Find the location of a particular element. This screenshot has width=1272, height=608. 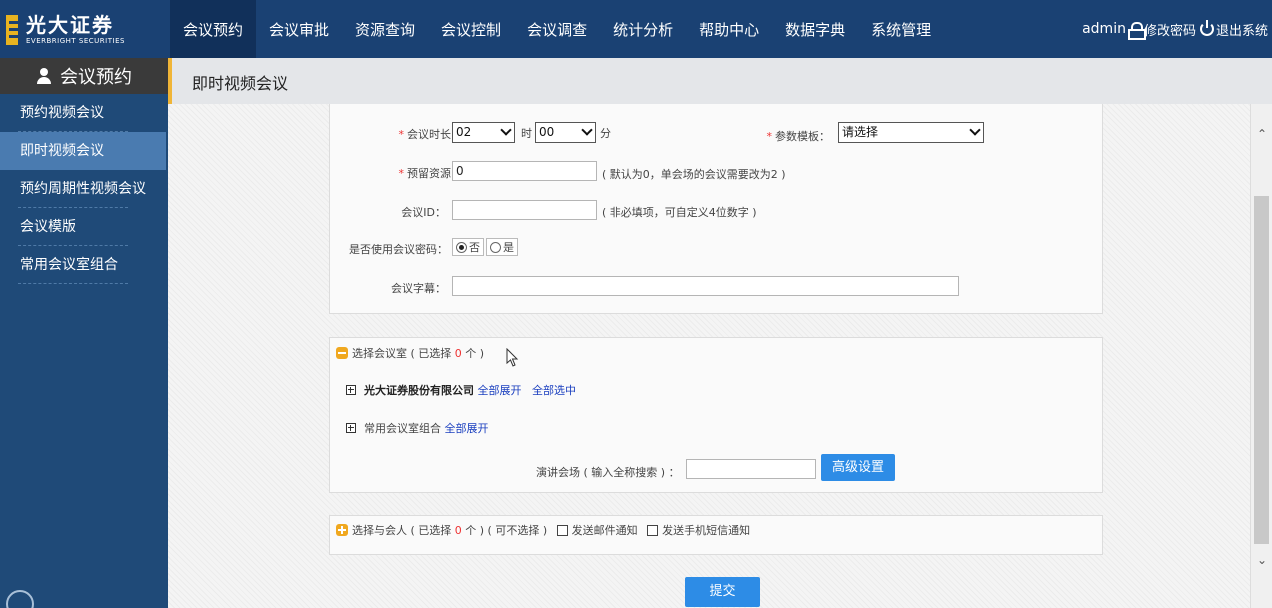

duration-minutes-select: 00 is located at coordinates (565, 132).